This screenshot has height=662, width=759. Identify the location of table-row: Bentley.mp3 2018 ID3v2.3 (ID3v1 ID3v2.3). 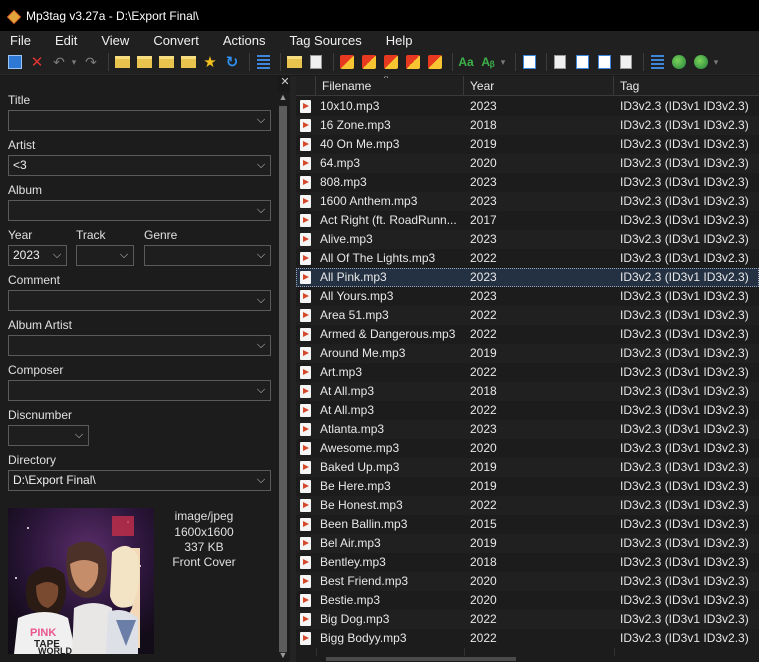
(527, 562).